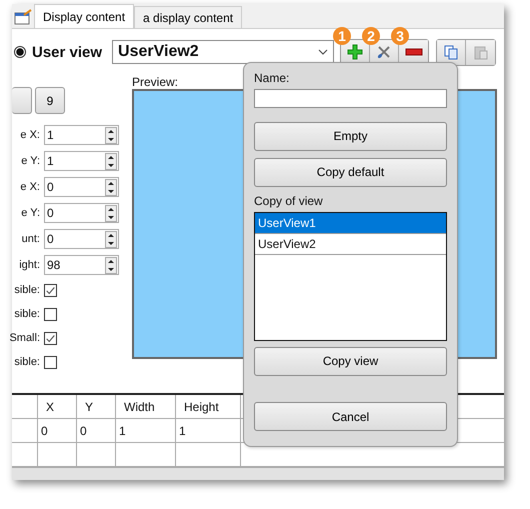 Image resolution: width=530 pixels, height=509 pixels. I want to click on list-item: UserView2, so click(350, 244).